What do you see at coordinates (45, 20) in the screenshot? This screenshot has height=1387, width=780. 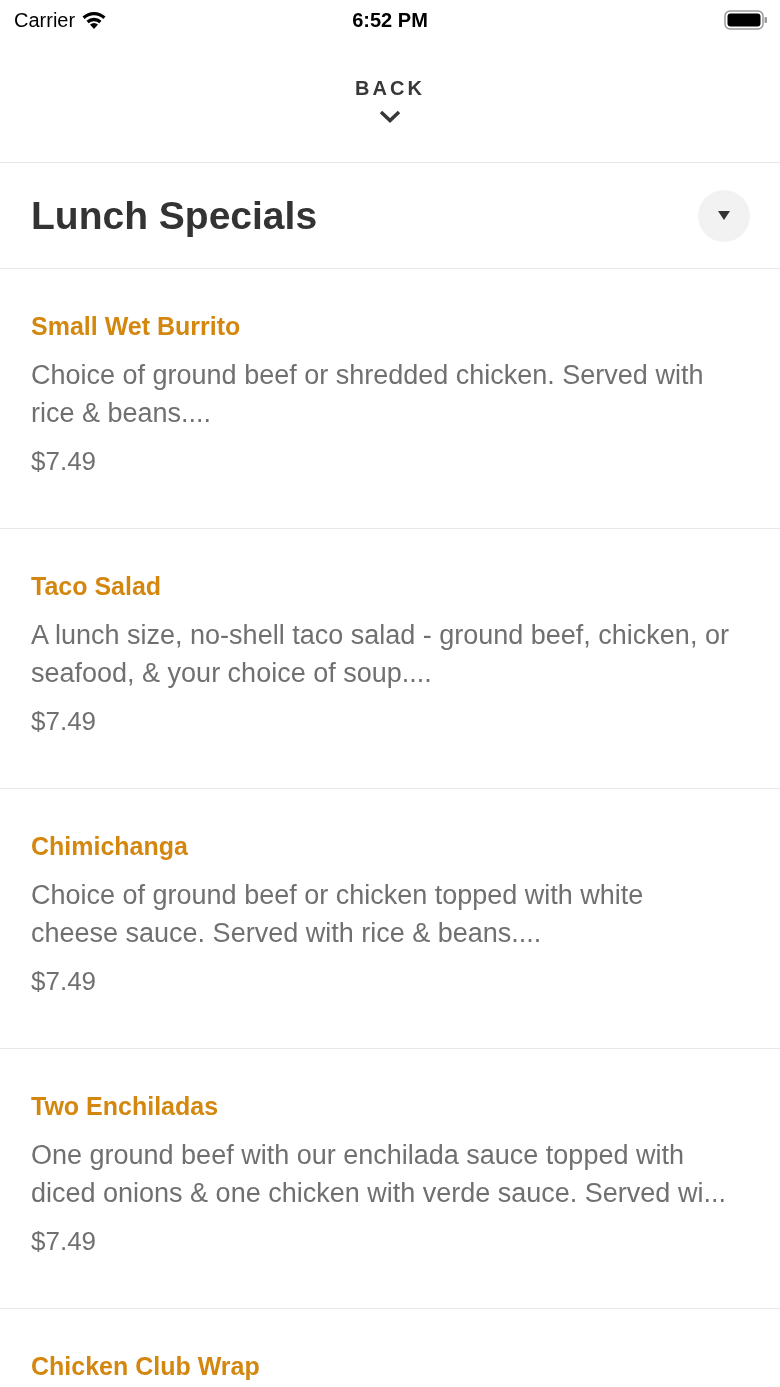 I see `carrier-label: Carrier` at bounding box center [45, 20].